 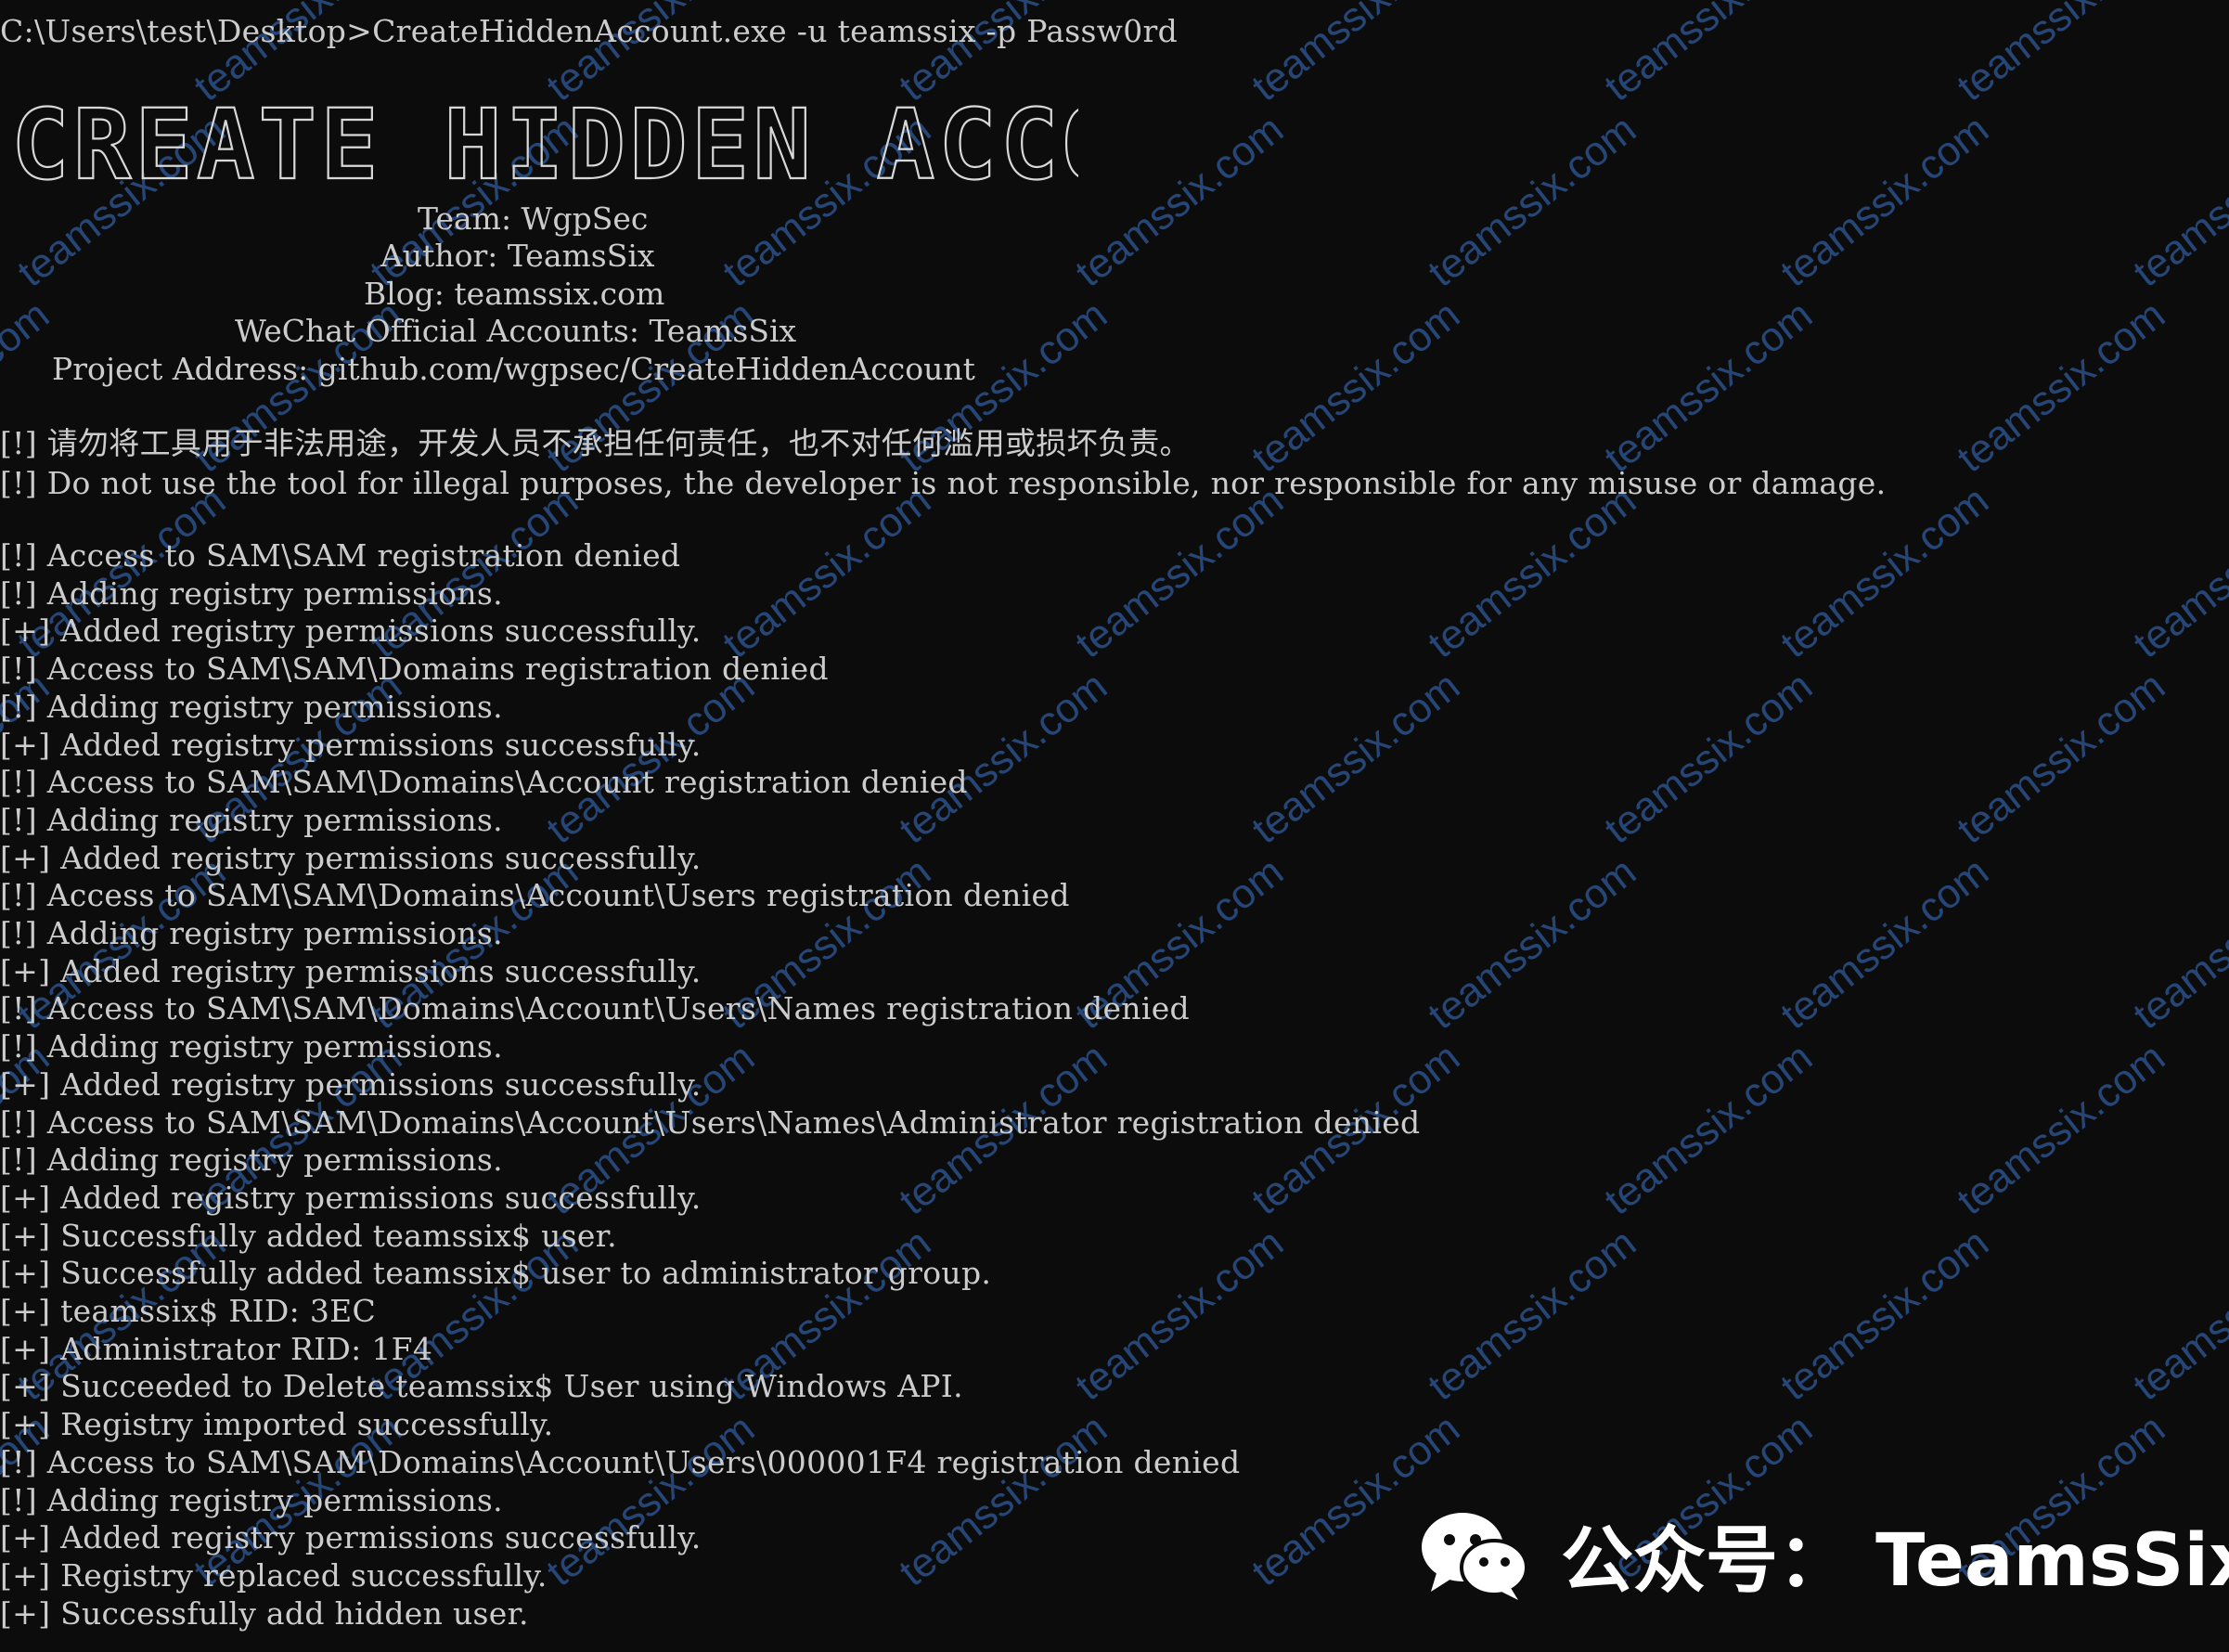 I want to click on log-line: [+] Successfully add hidden user., so click(x=265, y=1613).